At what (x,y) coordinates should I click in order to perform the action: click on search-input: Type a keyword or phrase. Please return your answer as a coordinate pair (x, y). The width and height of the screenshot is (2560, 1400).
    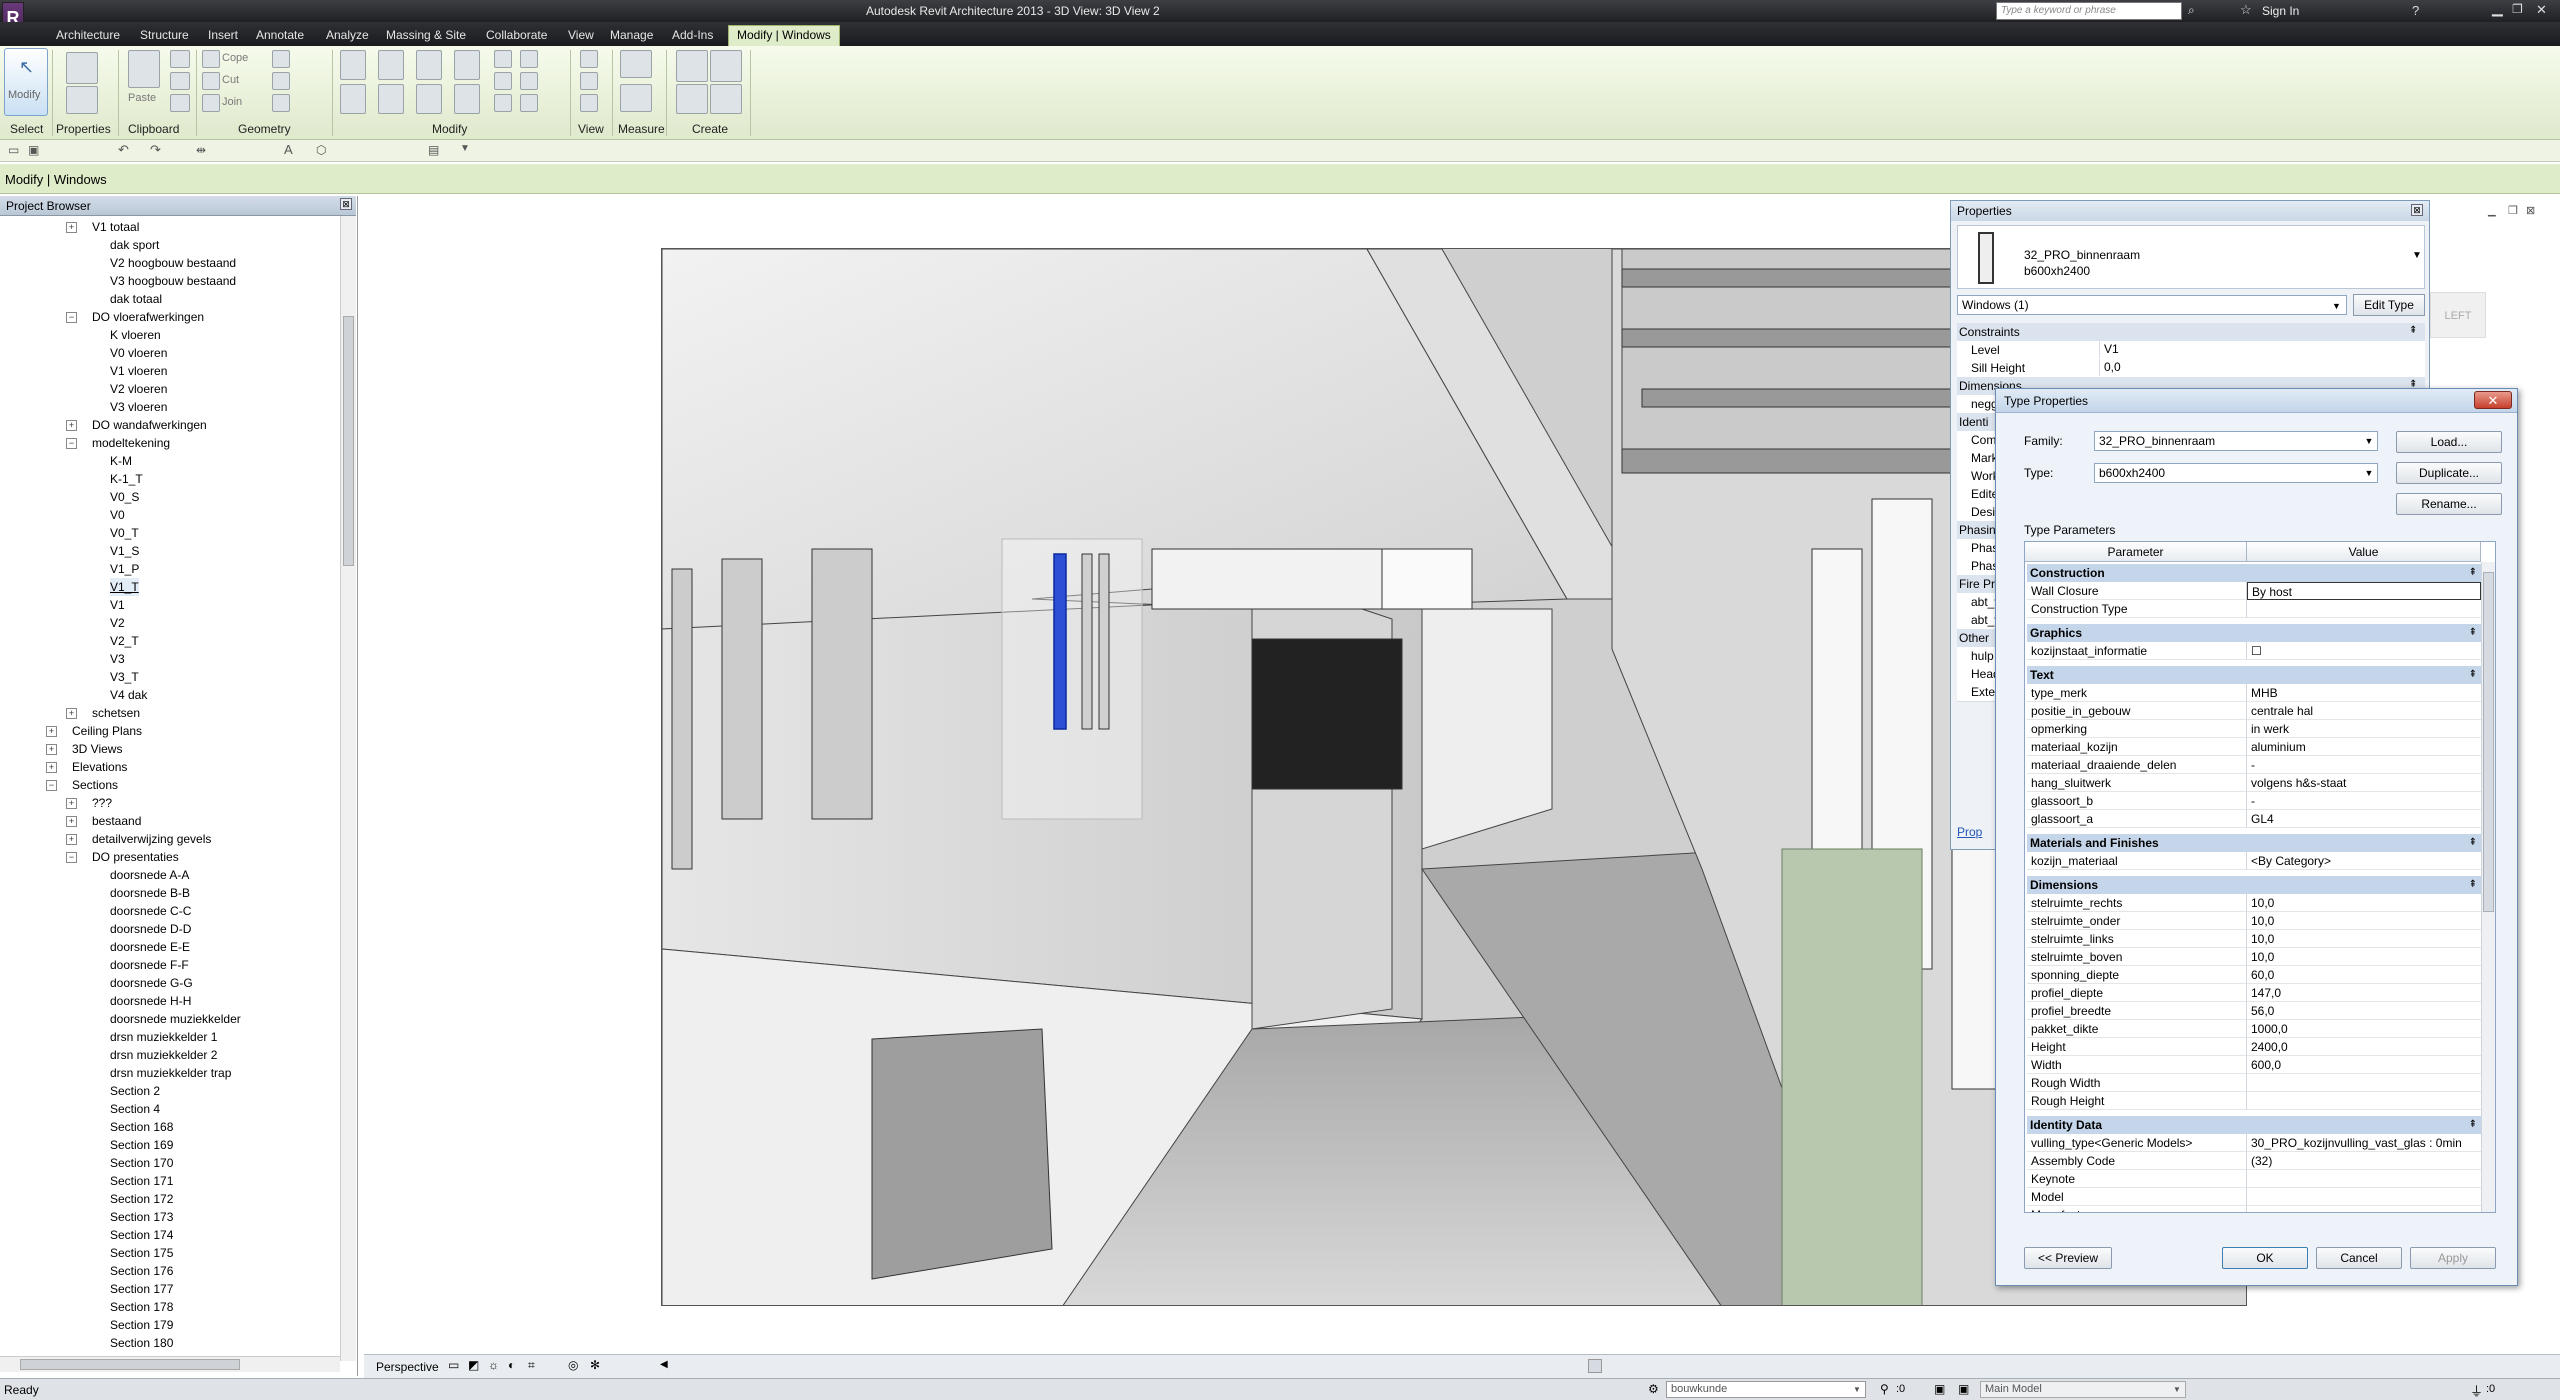
    Looking at the image, I should click on (2089, 11).